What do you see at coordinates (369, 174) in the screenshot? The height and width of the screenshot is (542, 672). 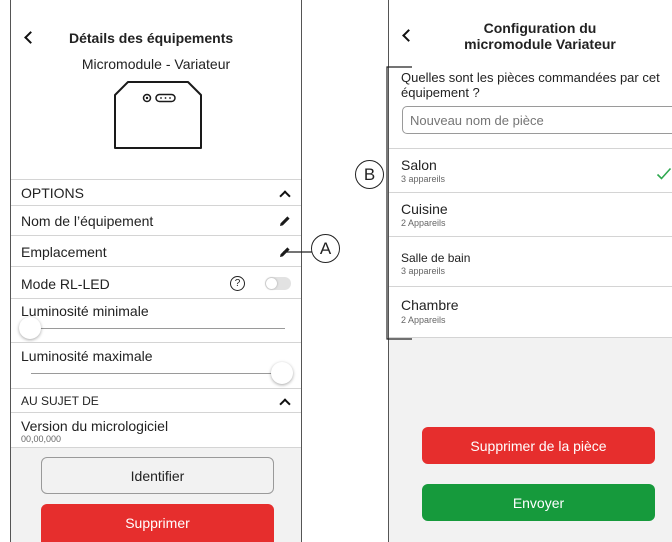 I see `callout-b: B` at bounding box center [369, 174].